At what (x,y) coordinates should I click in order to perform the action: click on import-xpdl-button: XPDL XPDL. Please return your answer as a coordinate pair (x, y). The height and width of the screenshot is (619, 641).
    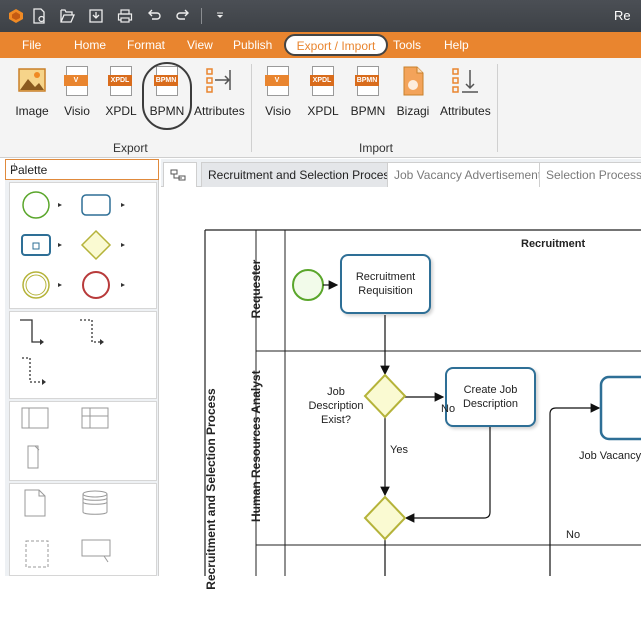
    Looking at the image, I should click on (323, 98).